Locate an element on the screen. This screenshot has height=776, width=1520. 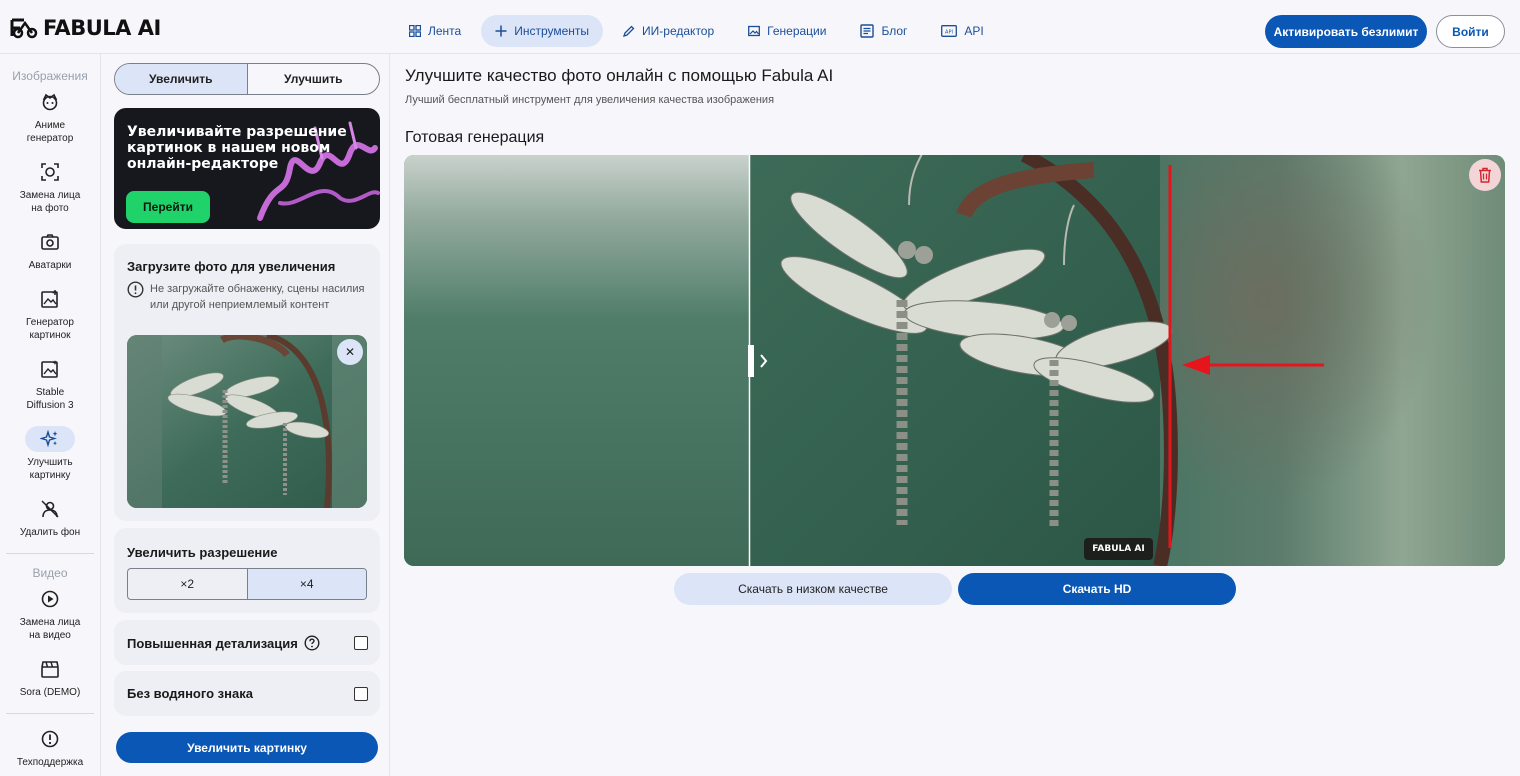
detail-row: Повышенная детализация is located at coordinates (223, 643).